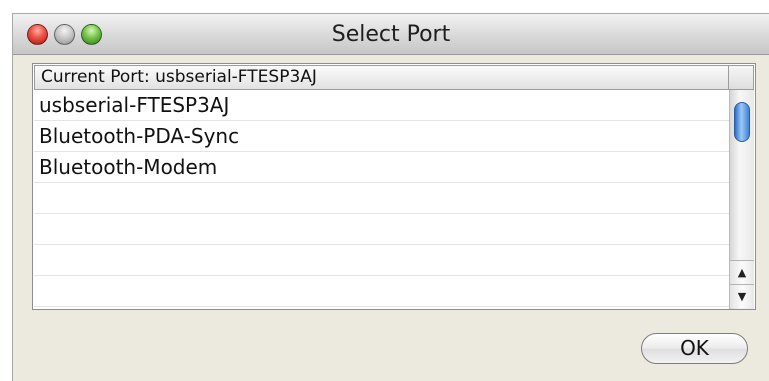 This screenshot has height=381, width=769. Describe the element at coordinates (381, 167) in the screenshot. I see `port-row-2: Bluetooth-Modem` at that location.